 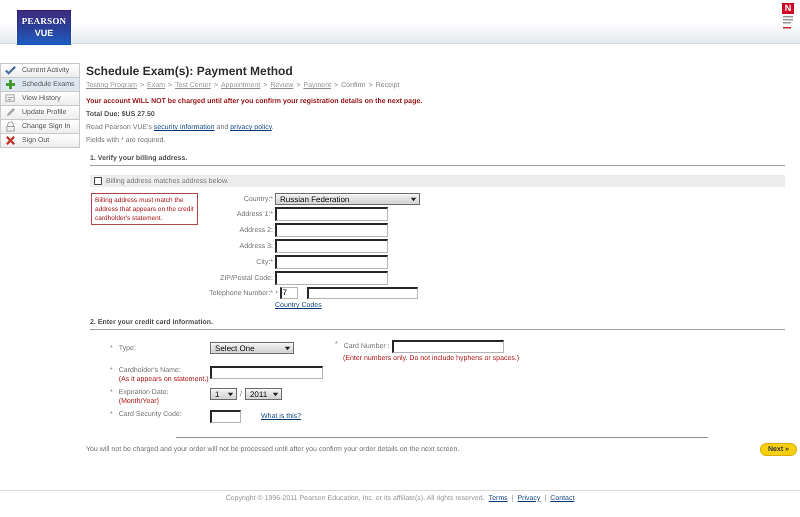 What do you see at coordinates (10, 126) in the screenshot?
I see `lock-icon` at bounding box center [10, 126].